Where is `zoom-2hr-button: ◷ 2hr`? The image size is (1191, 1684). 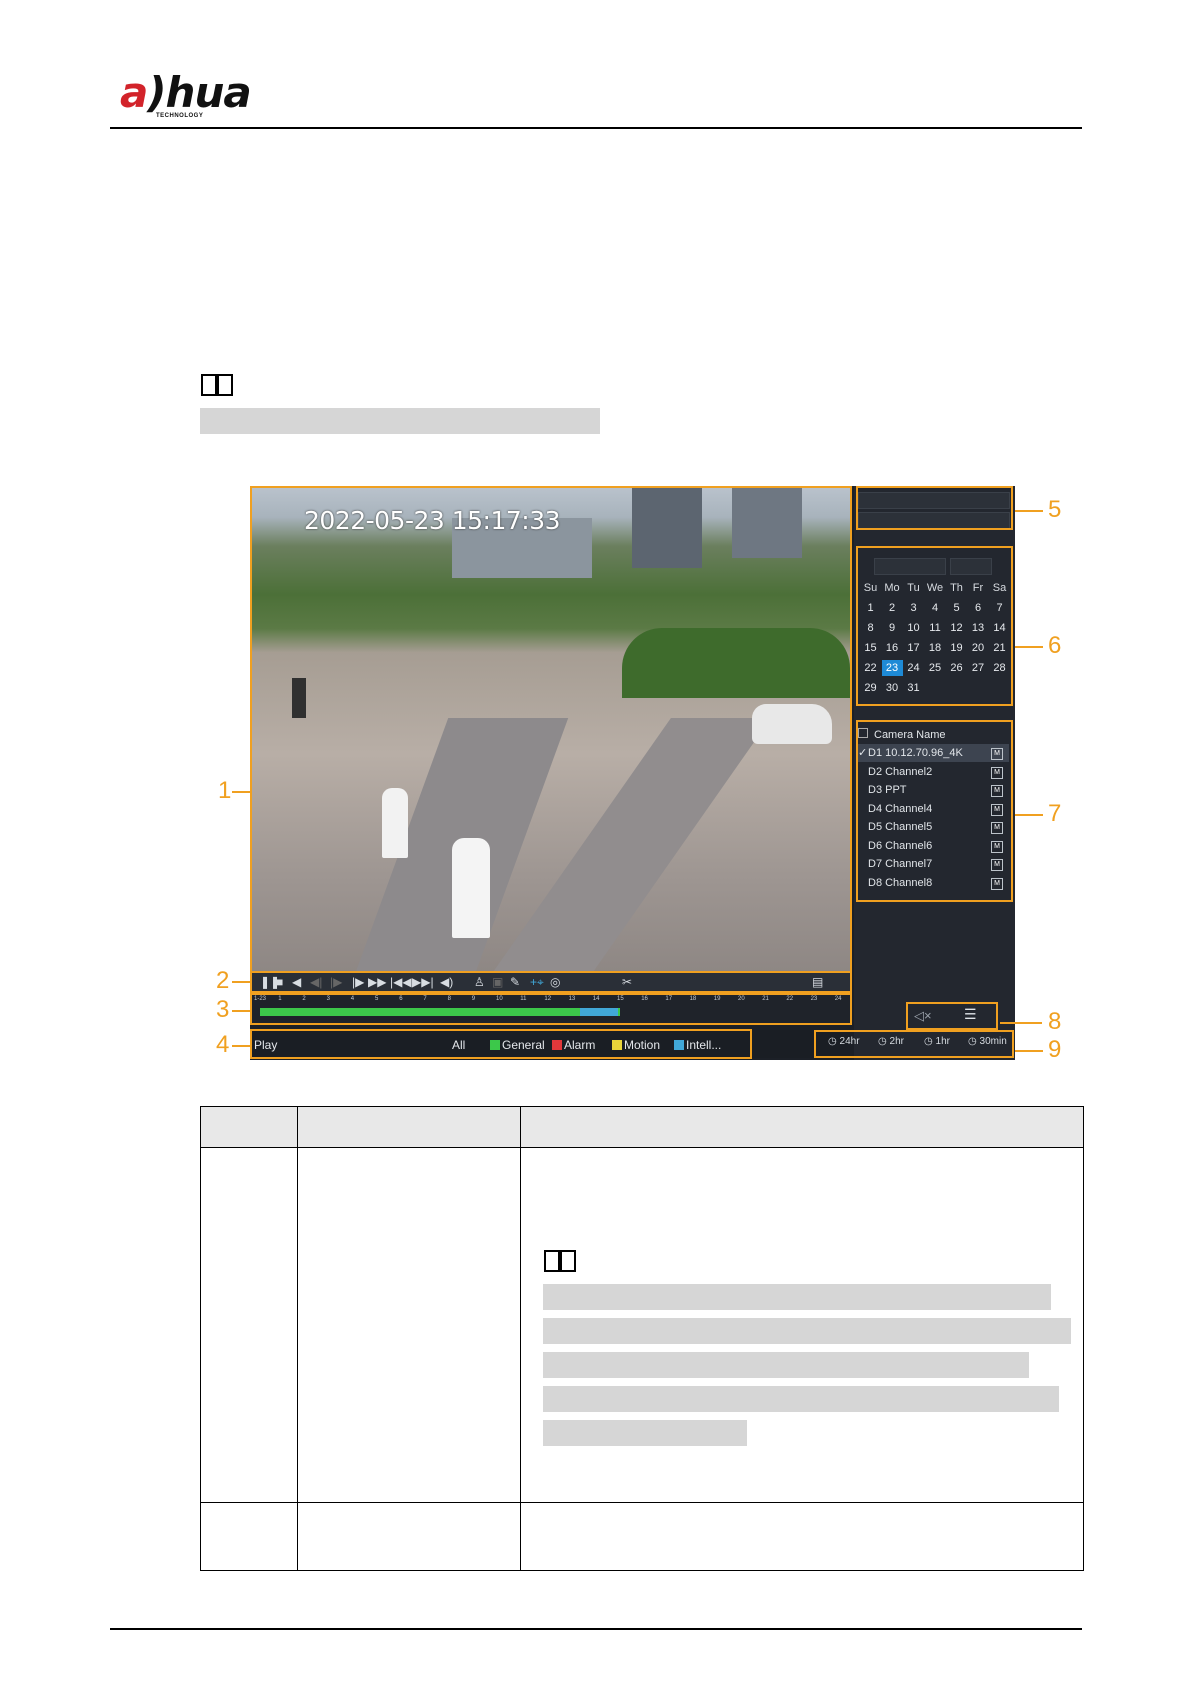 zoom-2hr-button: ◷ 2hr is located at coordinates (891, 1042).